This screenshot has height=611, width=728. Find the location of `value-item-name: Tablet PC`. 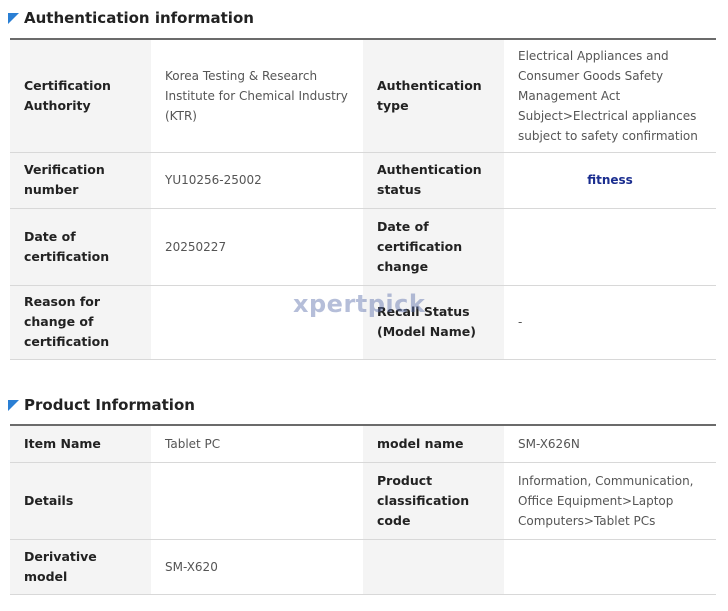

value-item-name: Tablet PC is located at coordinates (257, 444).